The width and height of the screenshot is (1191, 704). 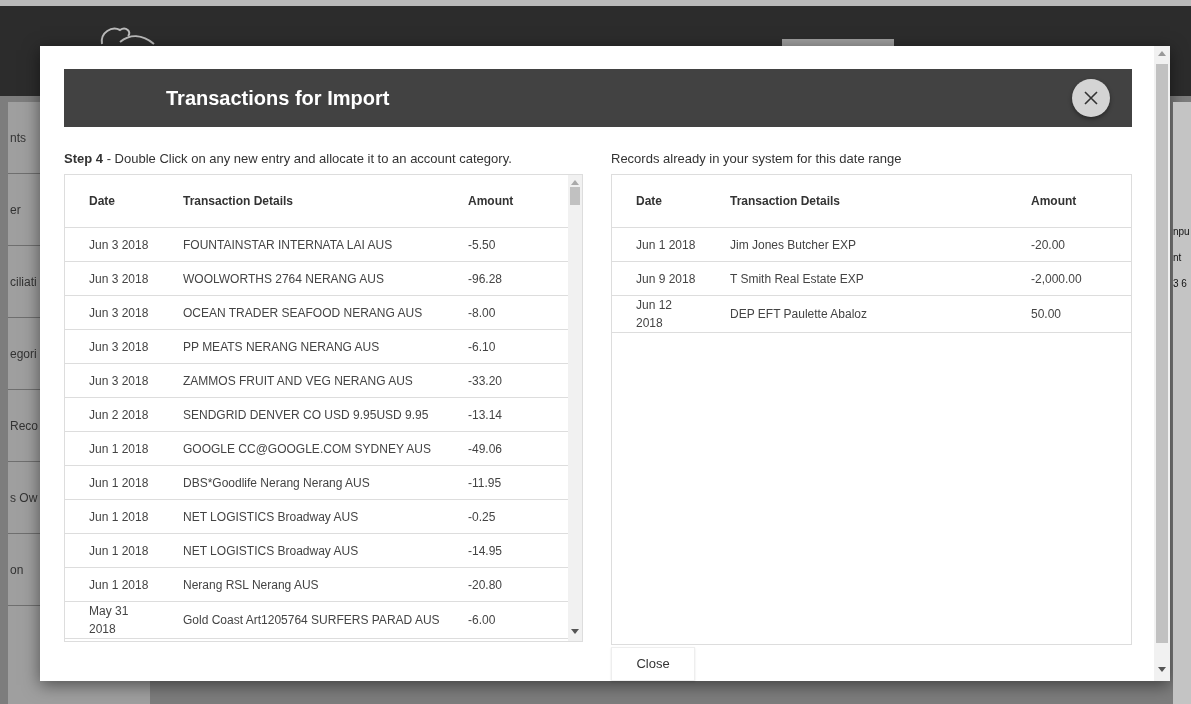 What do you see at coordinates (306, 415) in the screenshot?
I see `table-cell-text: SENDGRID DENVER CO USD 9.95USD 9.95` at bounding box center [306, 415].